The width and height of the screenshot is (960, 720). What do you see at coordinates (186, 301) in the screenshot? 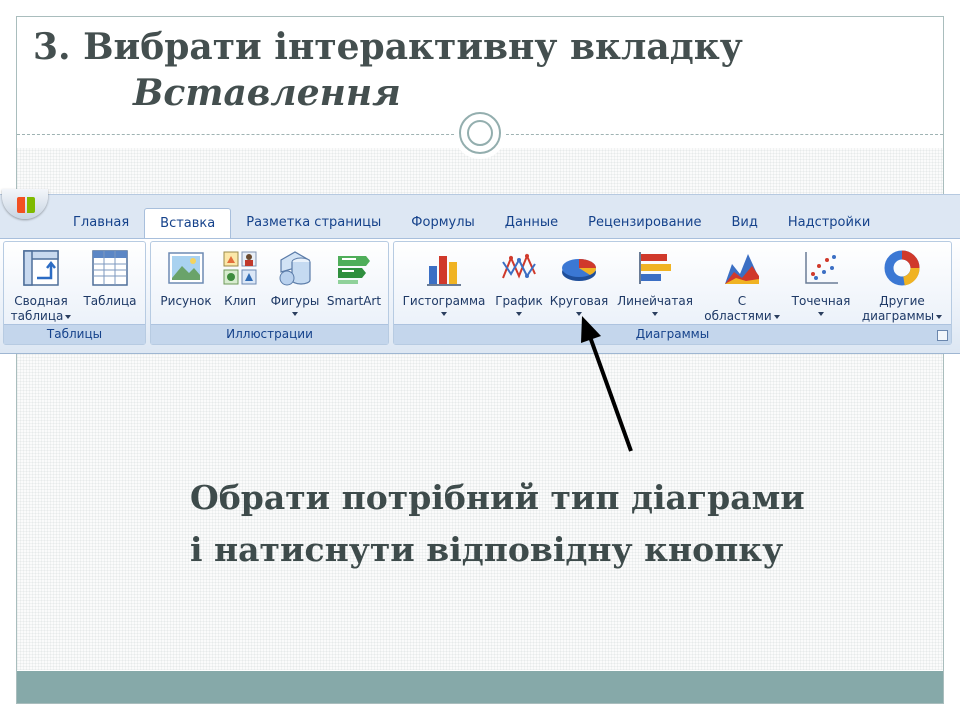
I see `picture-label: Рисунок` at bounding box center [186, 301].